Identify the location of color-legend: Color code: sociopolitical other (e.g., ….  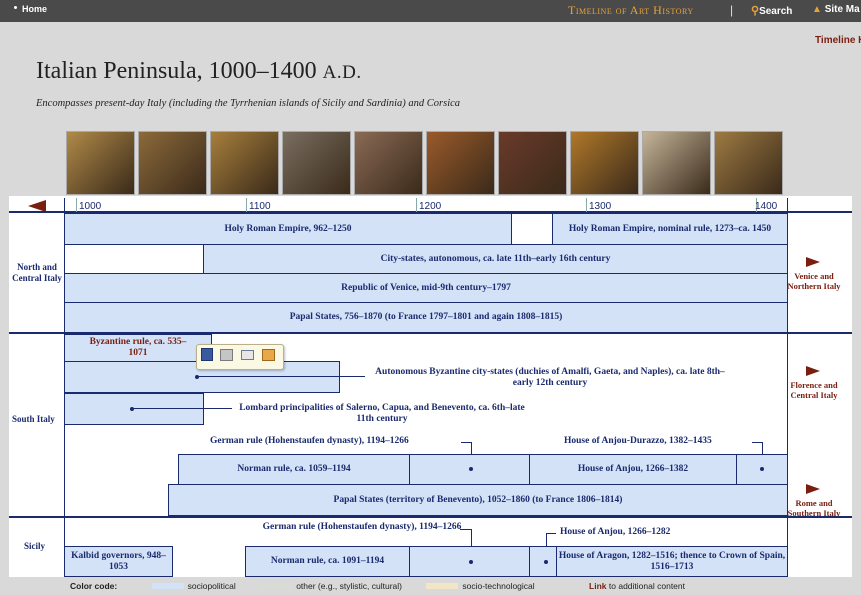
(377, 586).